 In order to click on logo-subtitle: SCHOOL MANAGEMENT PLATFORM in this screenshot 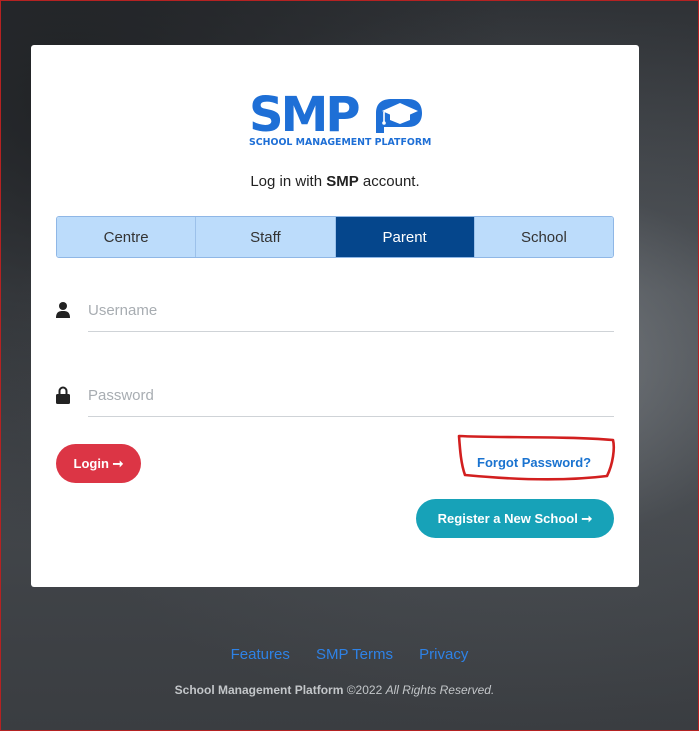, I will do `click(340, 142)`.